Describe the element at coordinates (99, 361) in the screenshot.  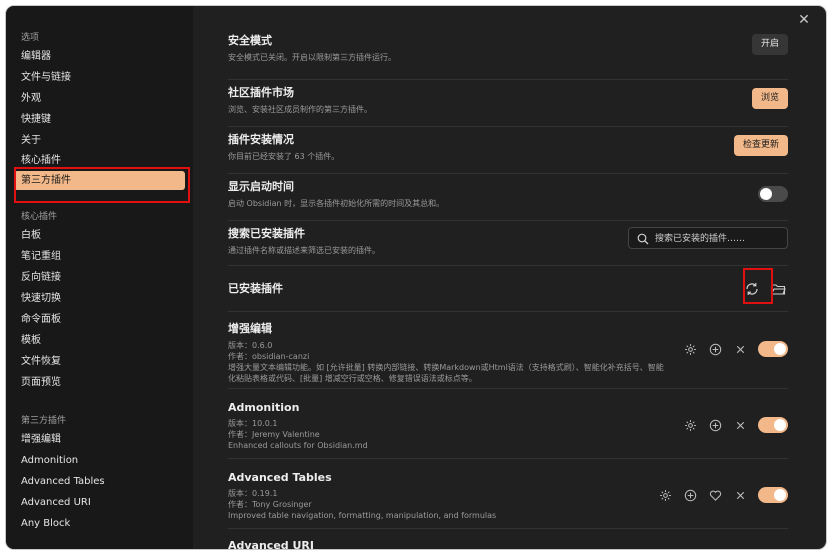
I see `sidebar-item-file-recovery: 文件恢复` at that location.